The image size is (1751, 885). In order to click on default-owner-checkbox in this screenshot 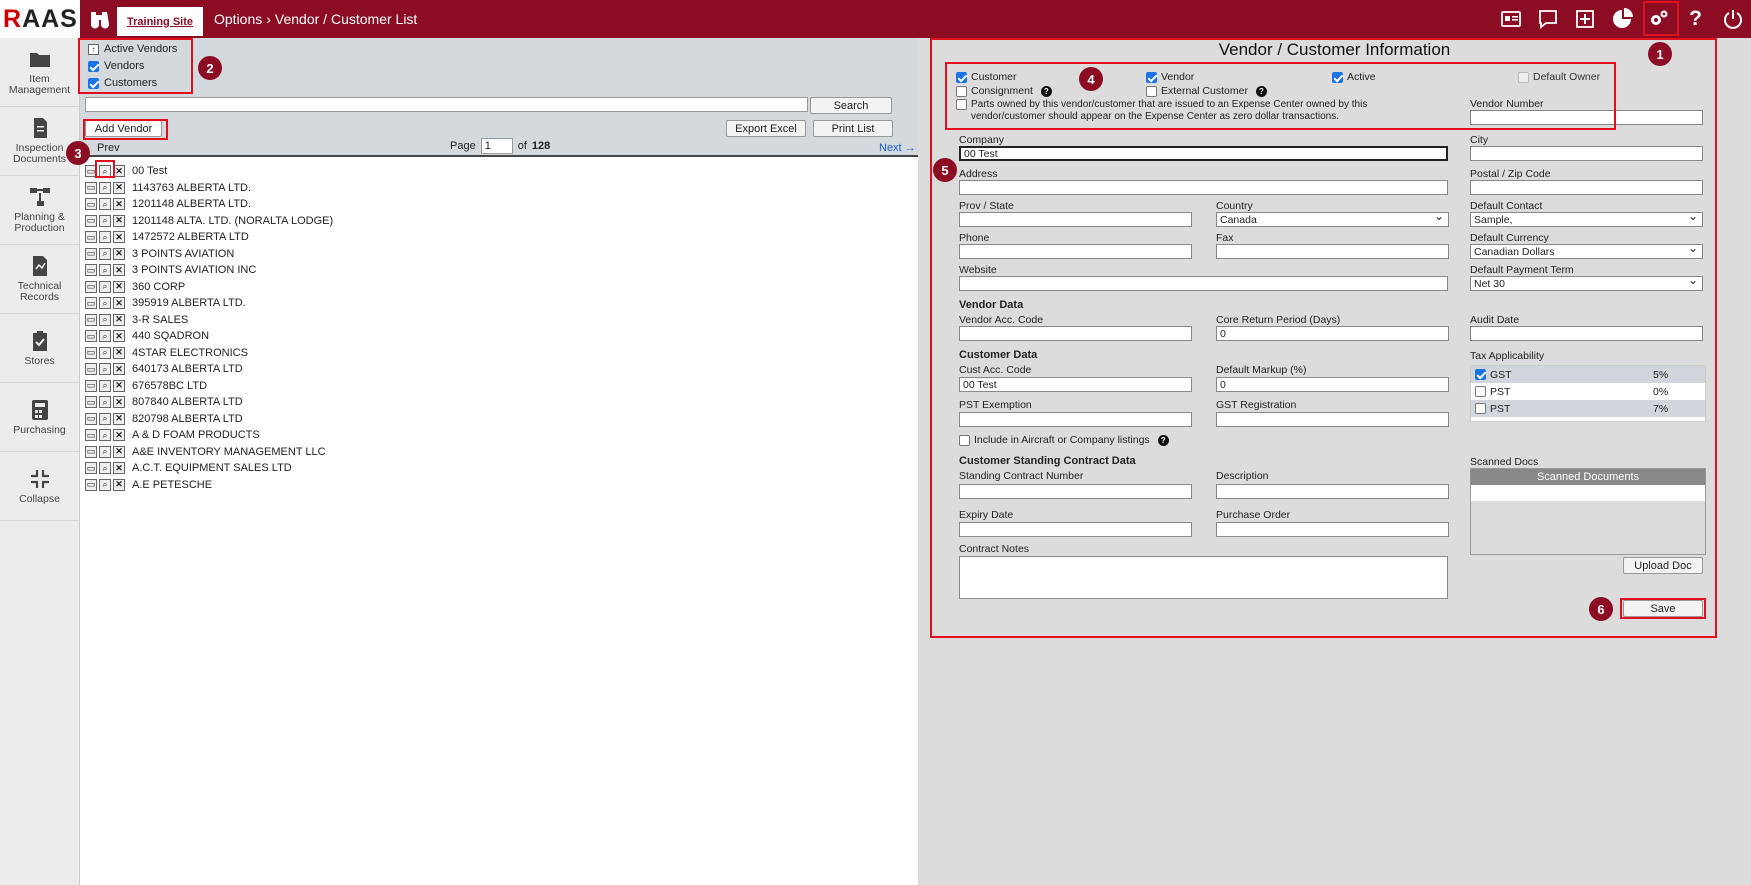, I will do `click(1523, 77)`.